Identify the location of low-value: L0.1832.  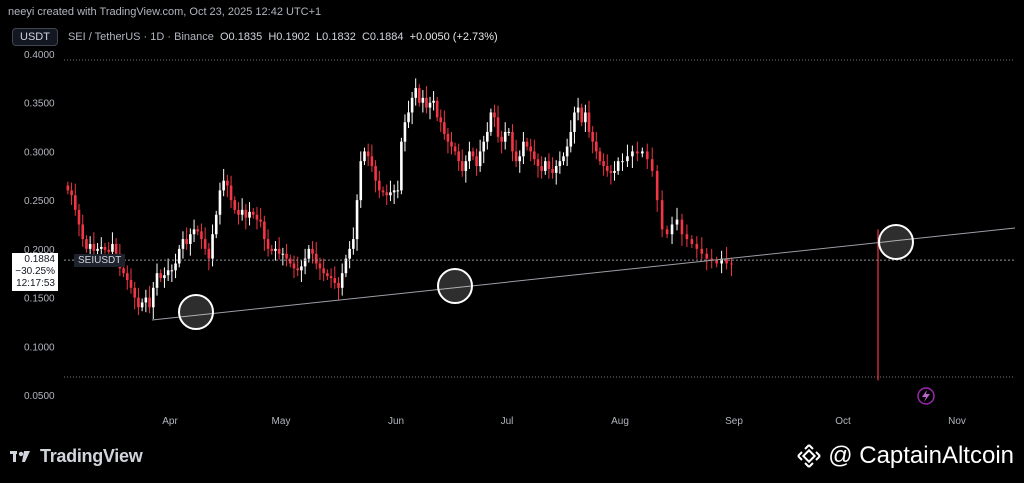
(336, 37).